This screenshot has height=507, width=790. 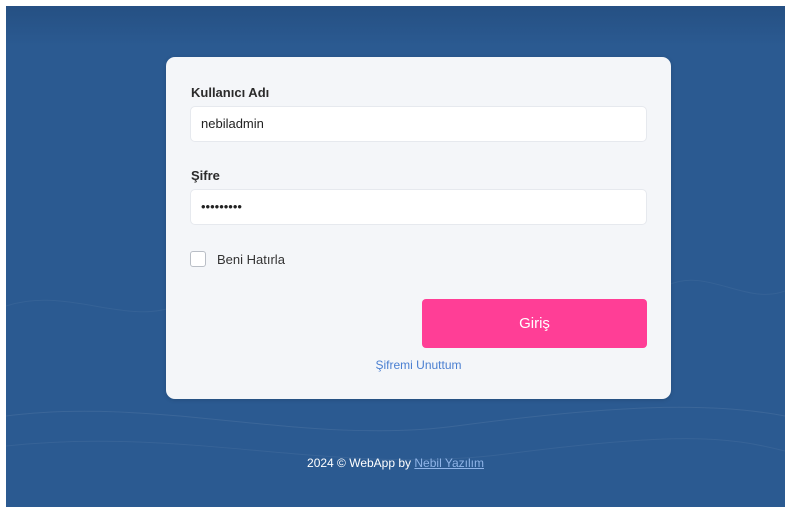 I want to click on footer-text: 2024 © WebApp by, so click(x=359, y=463).